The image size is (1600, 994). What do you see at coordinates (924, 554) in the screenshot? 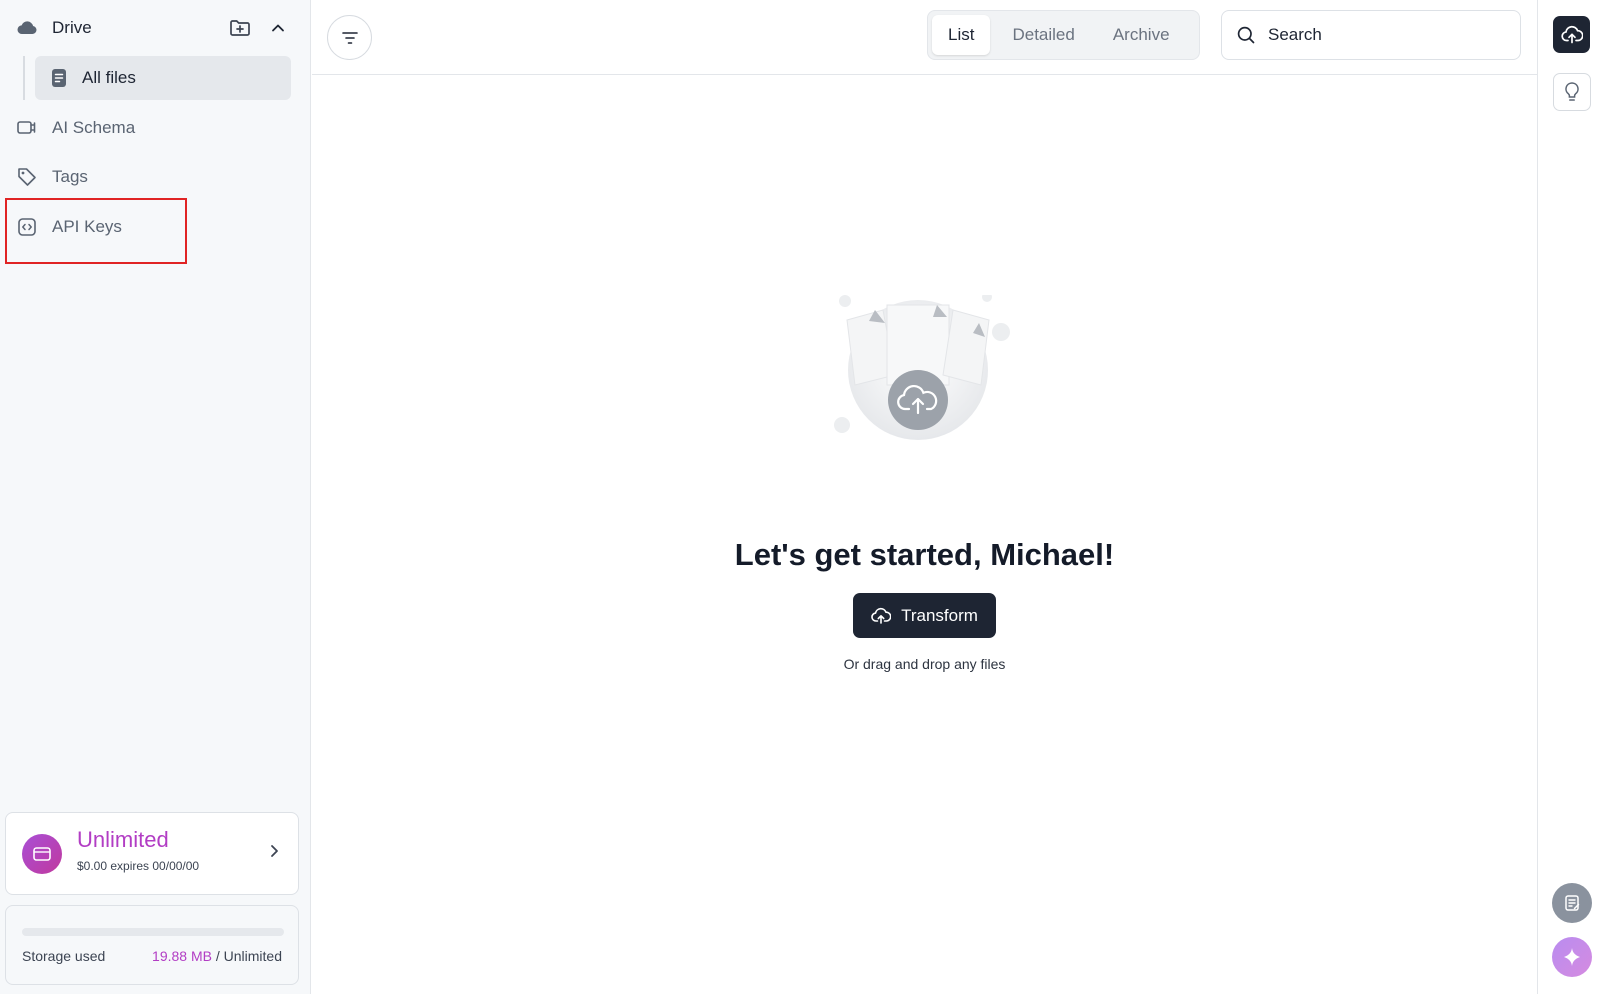
I see `empty-state-headline: Let's get started, Michael!` at bounding box center [924, 554].